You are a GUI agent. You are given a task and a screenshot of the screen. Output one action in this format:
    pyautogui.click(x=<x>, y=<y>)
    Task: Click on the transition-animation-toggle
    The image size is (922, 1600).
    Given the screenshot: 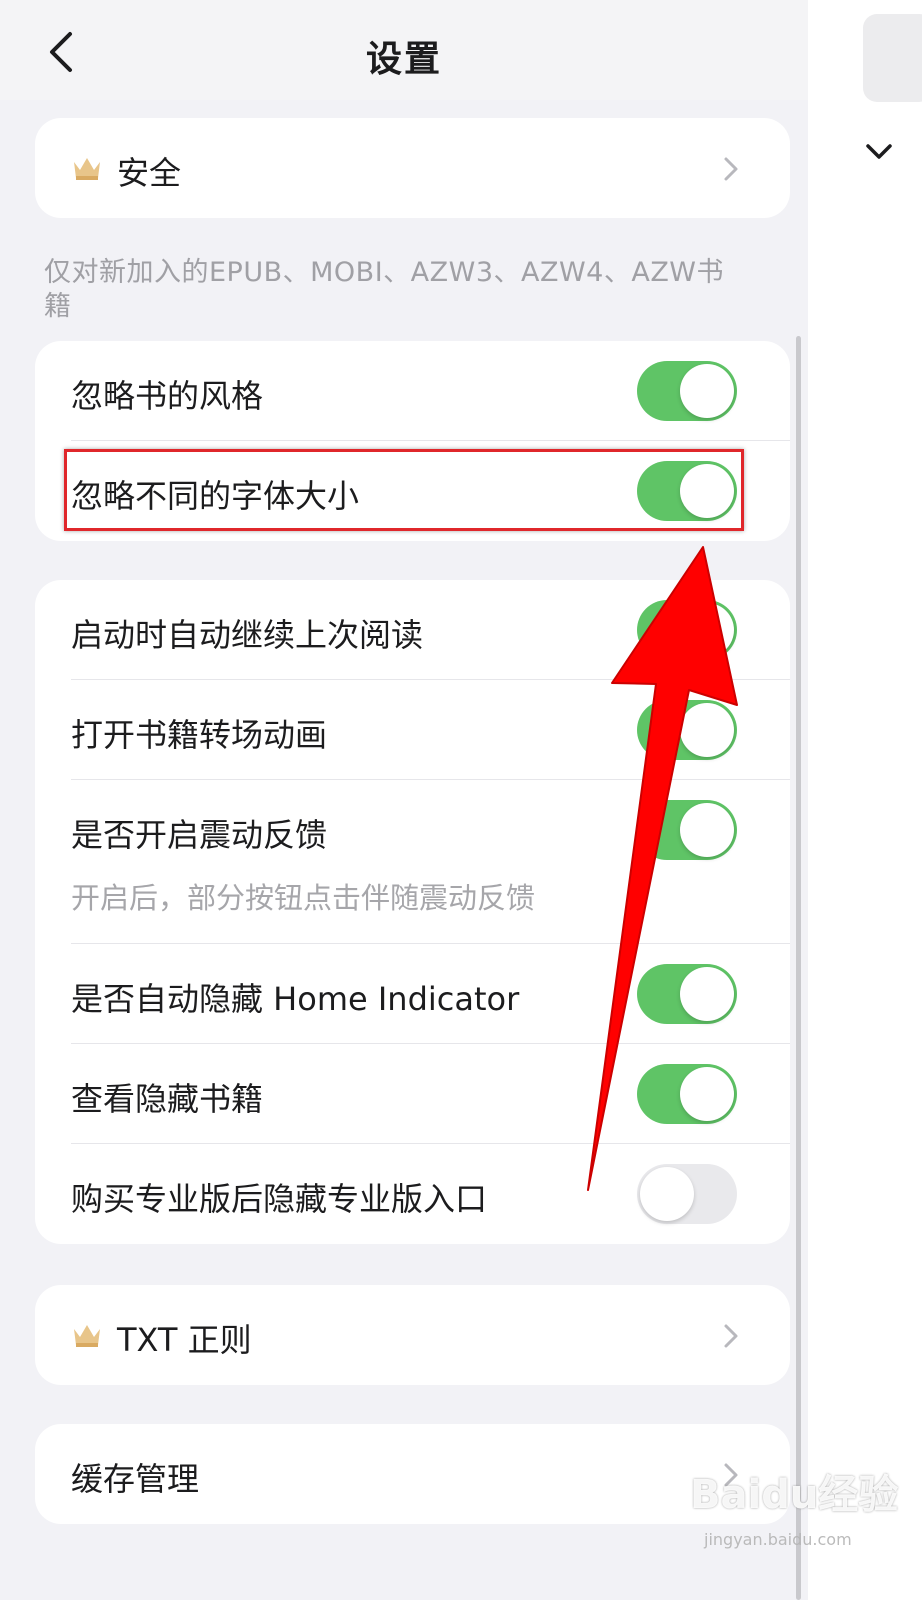 What is the action you would take?
    pyautogui.click(x=687, y=730)
    